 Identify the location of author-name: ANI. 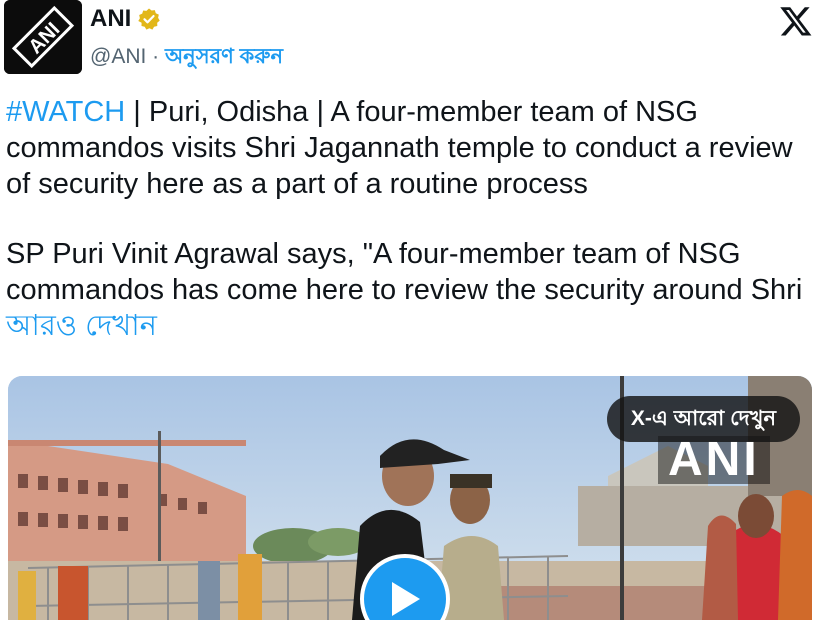
(110, 19).